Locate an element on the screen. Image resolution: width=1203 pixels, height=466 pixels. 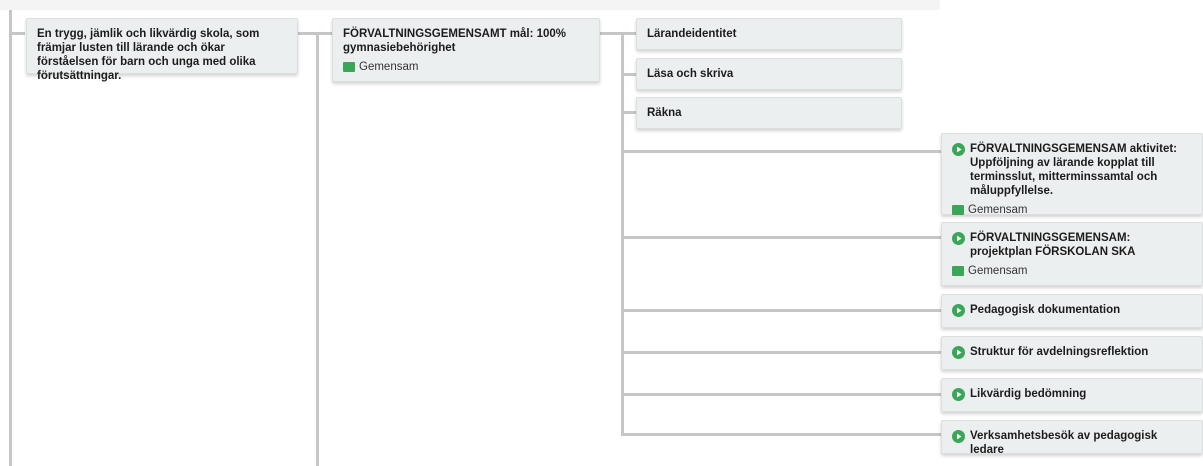
activity-text: Pedagogisk dokumentation is located at coordinates (1045, 310).